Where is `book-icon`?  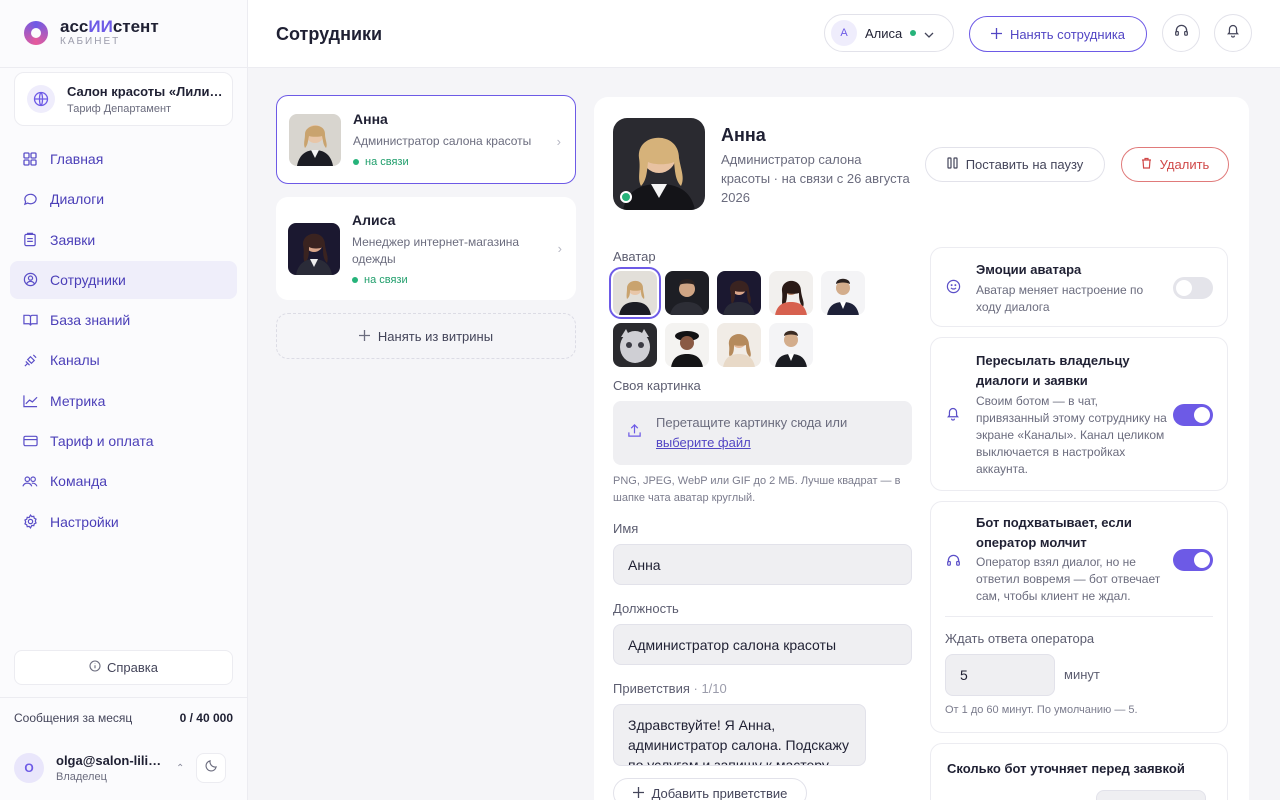
book-icon is located at coordinates (30, 320).